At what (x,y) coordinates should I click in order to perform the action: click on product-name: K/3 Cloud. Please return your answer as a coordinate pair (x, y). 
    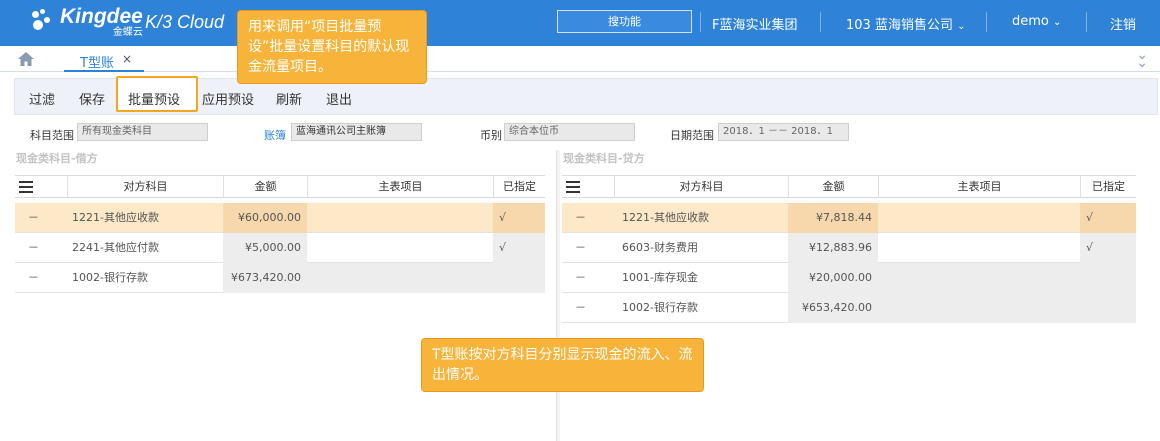
    Looking at the image, I should click on (185, 22).